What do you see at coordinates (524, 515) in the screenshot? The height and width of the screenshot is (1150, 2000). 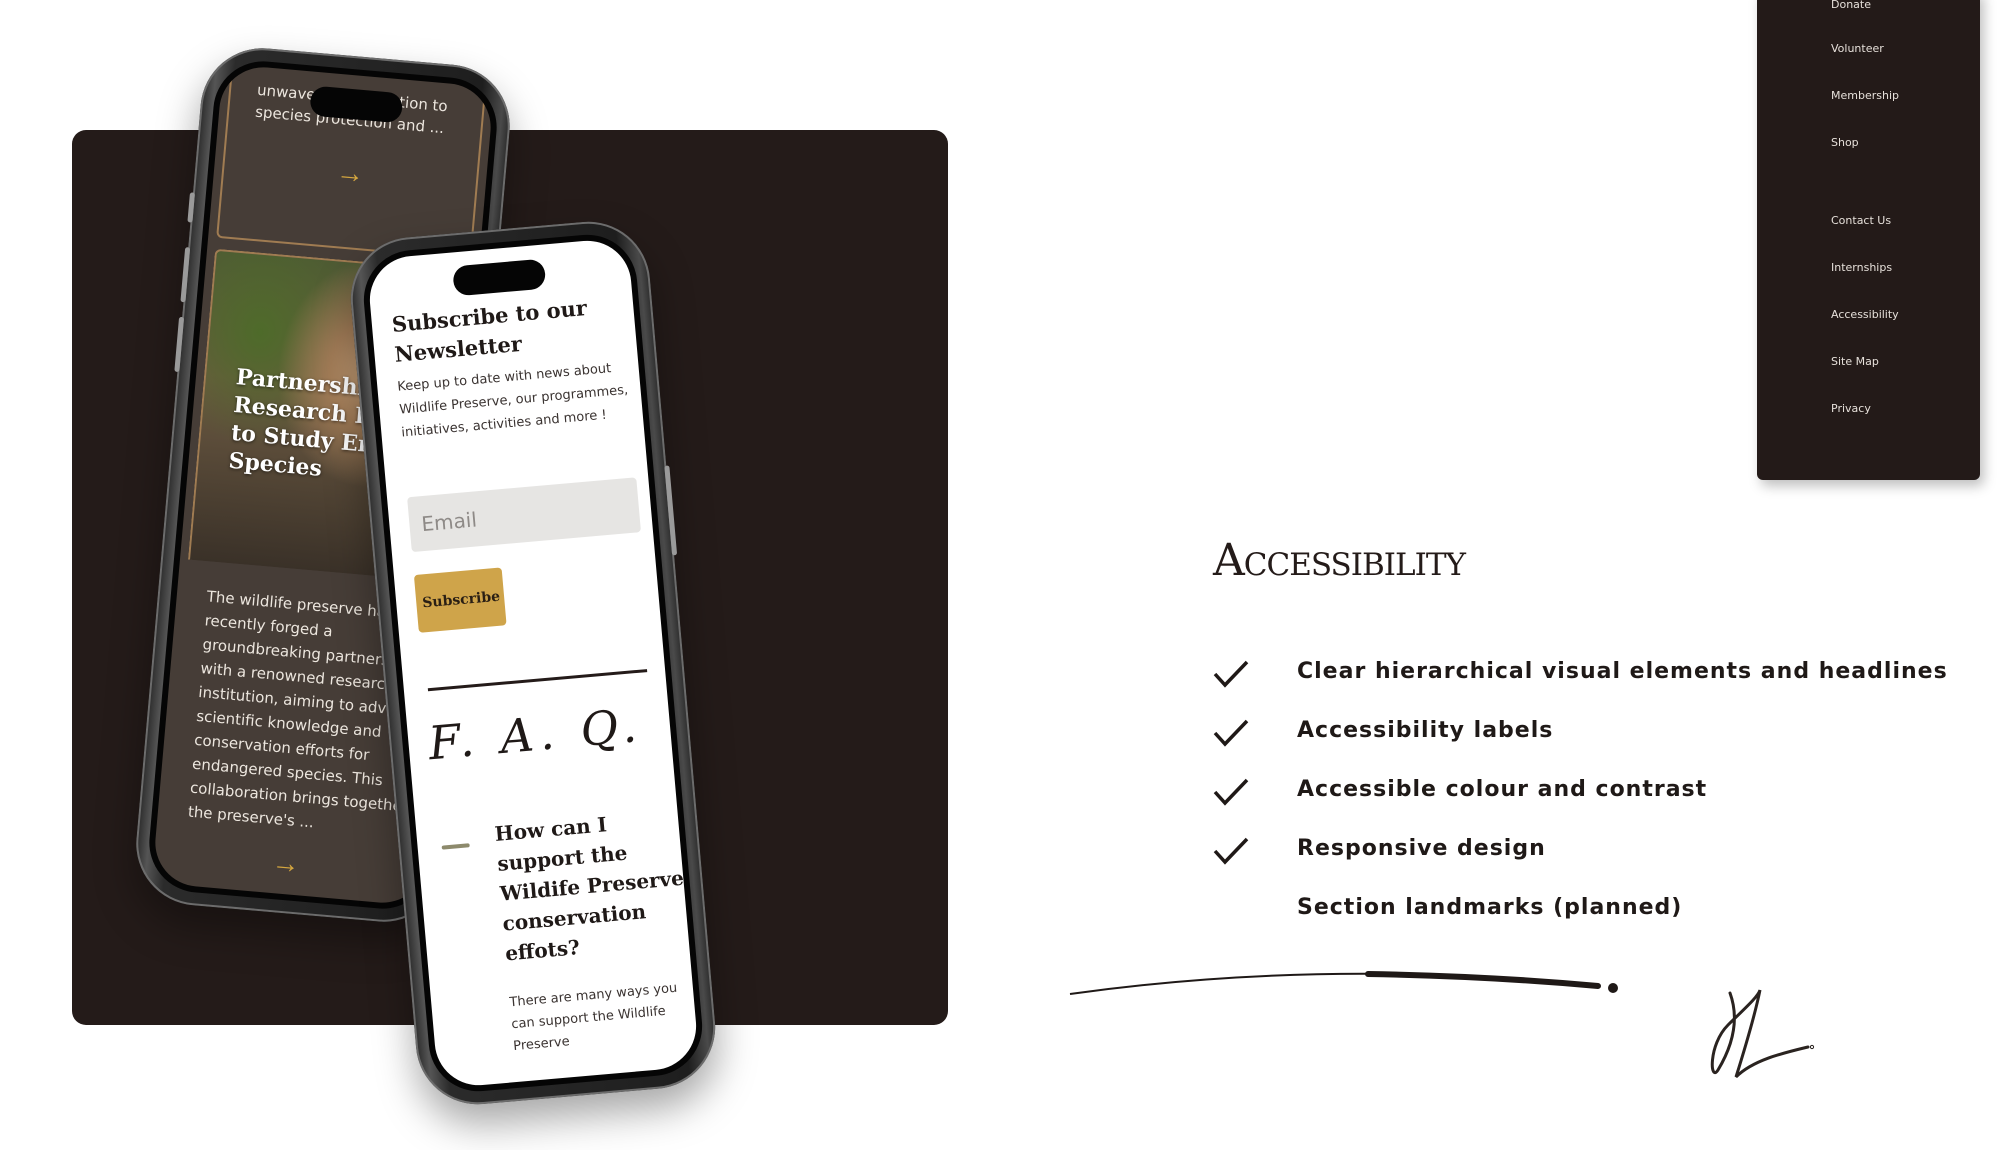 I see `email-input` at bounding box center [524, 515].